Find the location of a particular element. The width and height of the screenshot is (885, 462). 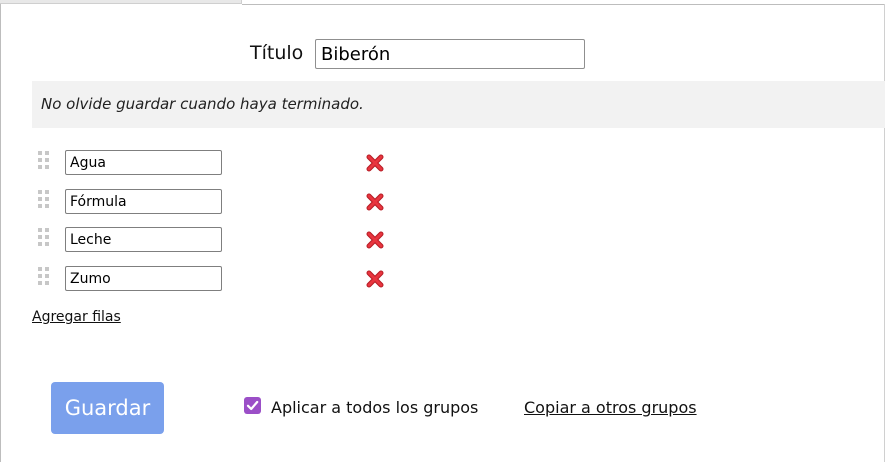

apply-all-label: Aplicar a todos los grupos is located at coordinates (374, 408).